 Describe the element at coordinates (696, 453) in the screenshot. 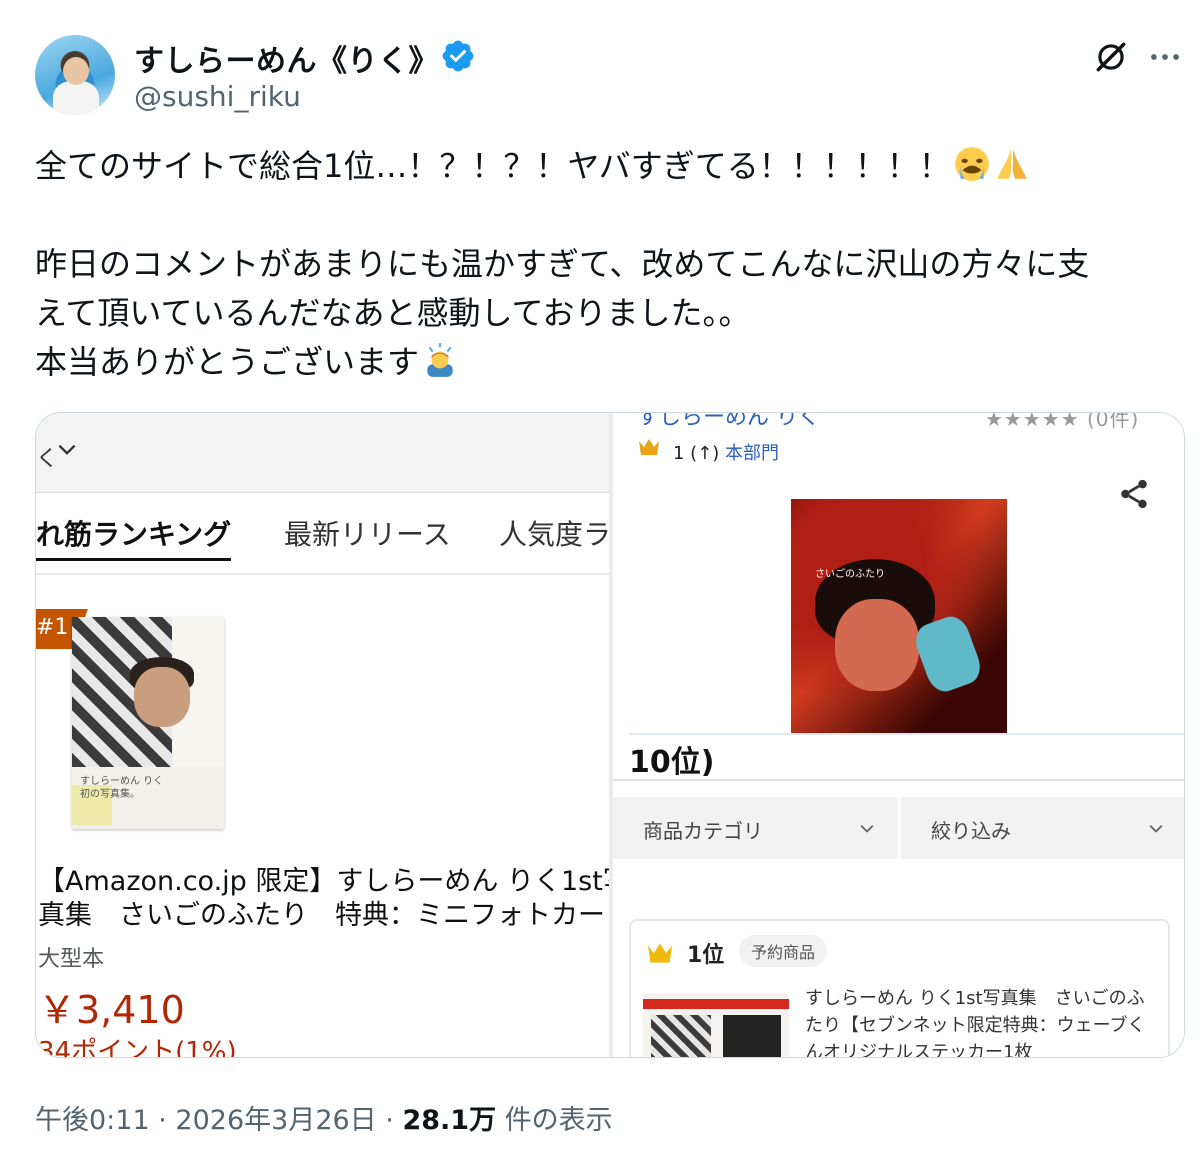

I see `rank-line-number: 1 (↑)` at that location.